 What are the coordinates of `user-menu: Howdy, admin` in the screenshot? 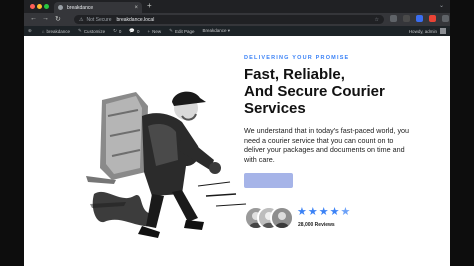 It's located at (427, 31).